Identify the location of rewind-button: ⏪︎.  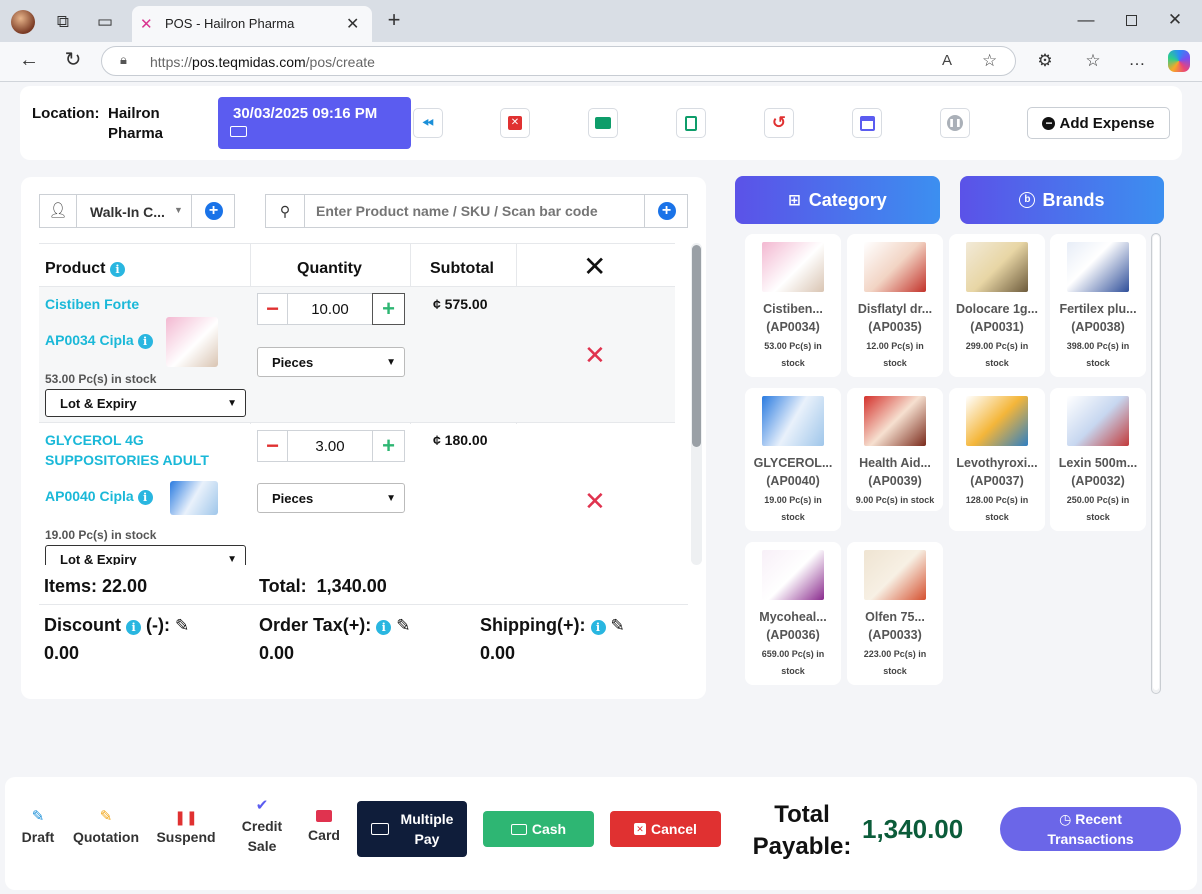
(428, 123).